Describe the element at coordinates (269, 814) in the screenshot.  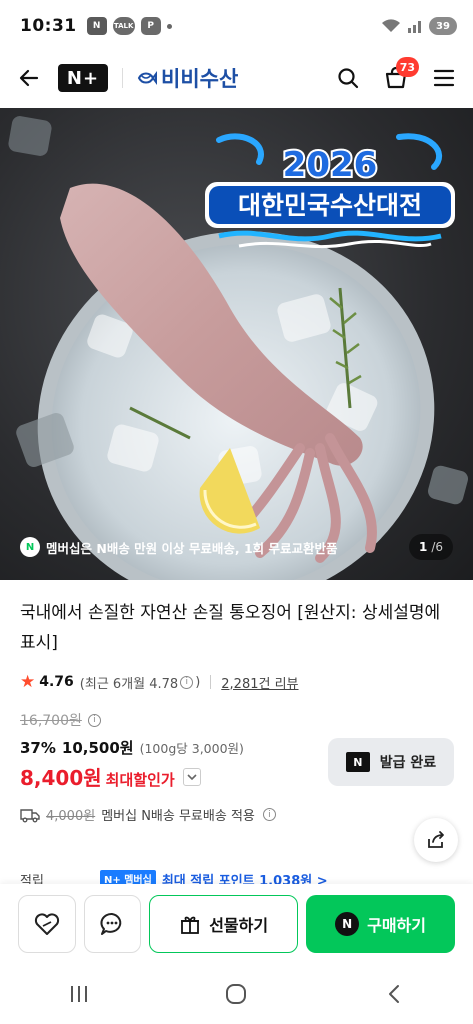
I see `shipping-info-icon: i` at that location.